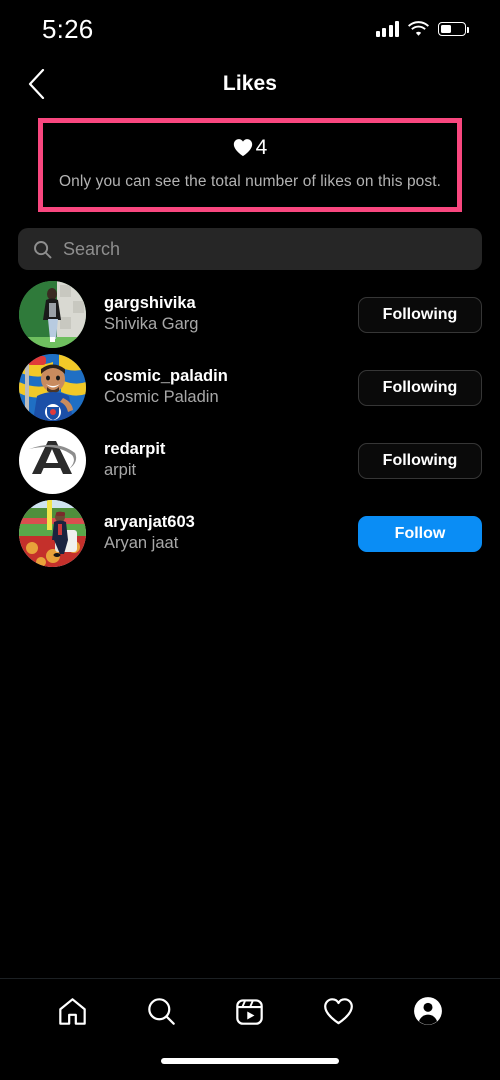 This screenshot has width=500, height=1080. I want to click on status-bar-icons, so click(422, 29).